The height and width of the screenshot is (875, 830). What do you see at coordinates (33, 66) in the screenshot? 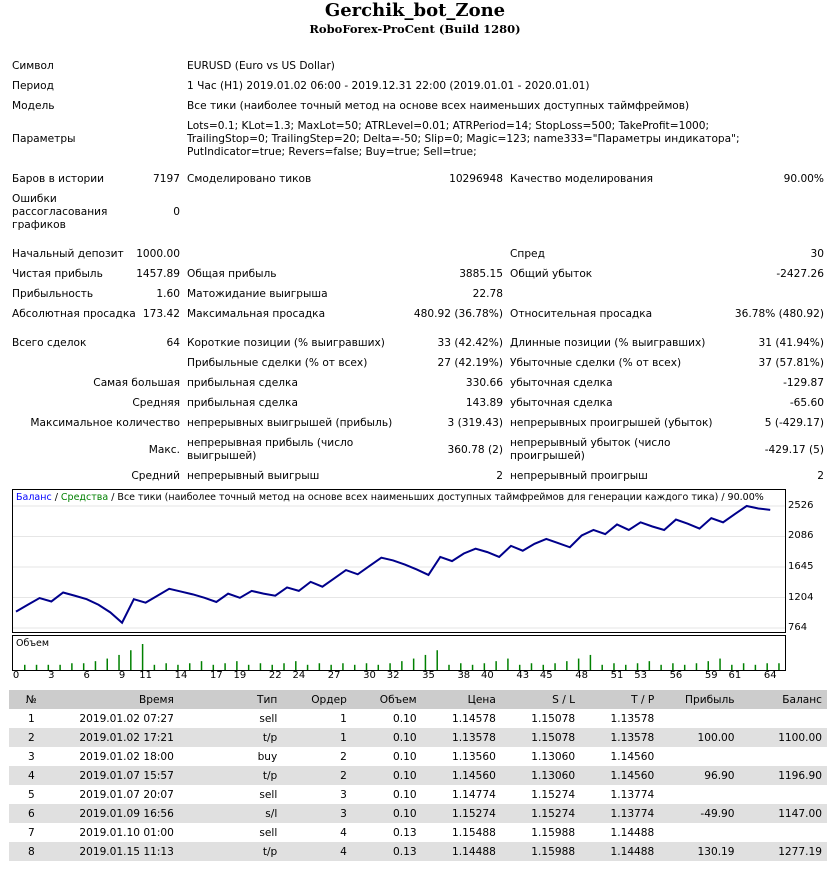
I see `symbol-label: Символ` at bounding box center [33, 66].